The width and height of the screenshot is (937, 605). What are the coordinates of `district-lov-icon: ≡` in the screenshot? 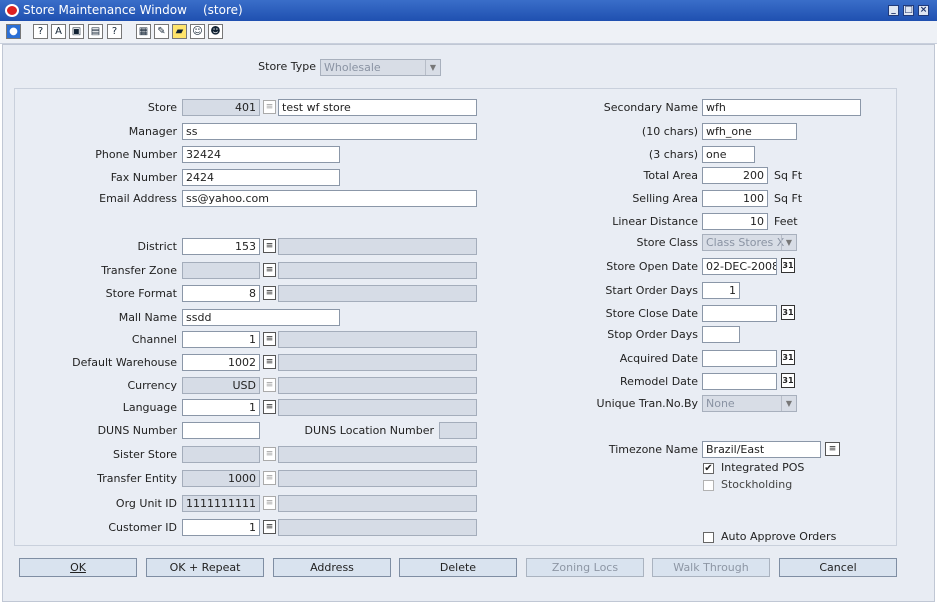 It's located at (269, 246).